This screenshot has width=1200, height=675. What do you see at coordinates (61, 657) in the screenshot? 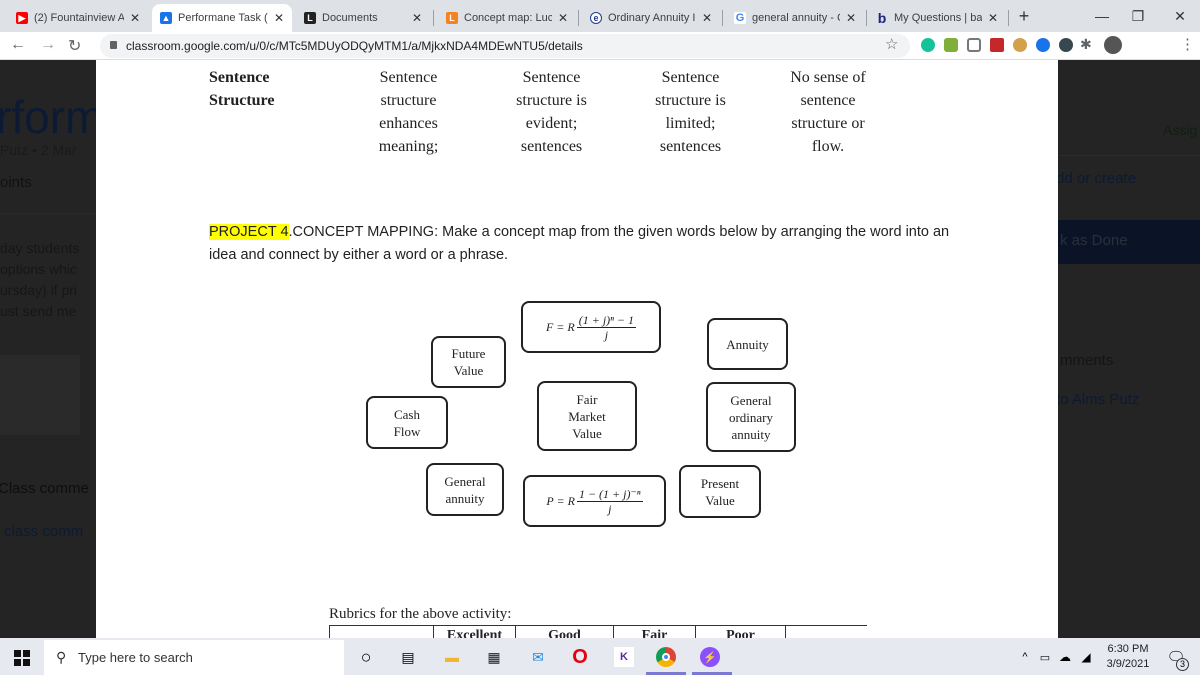
I see `search-icon: ⚲` at bounding box center [61, 657].